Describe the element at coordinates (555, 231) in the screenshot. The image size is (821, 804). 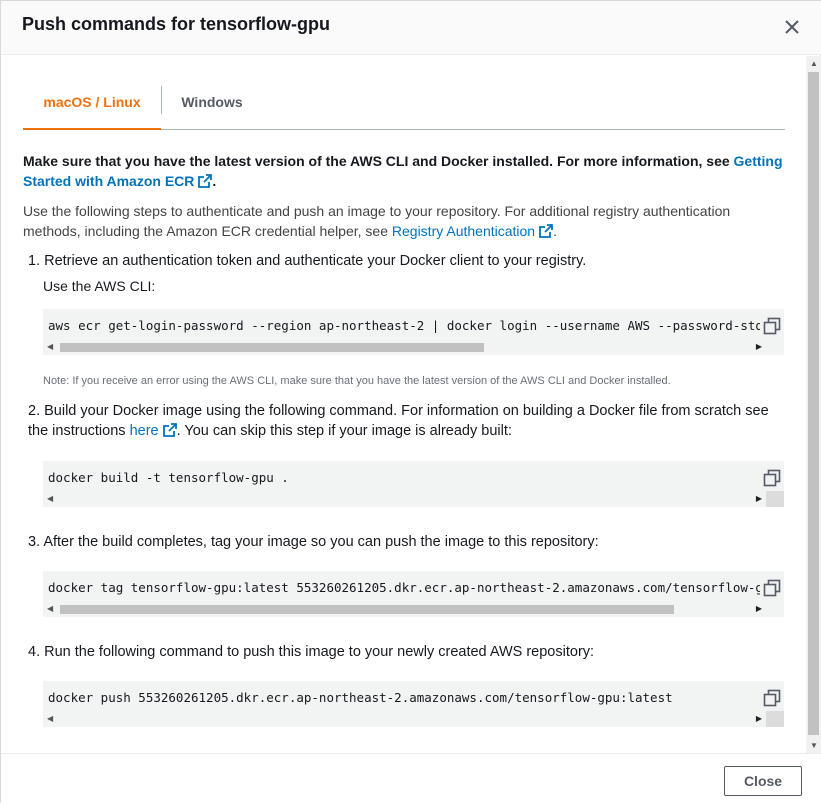
I see `auth-paragraph-end: .` at that location.